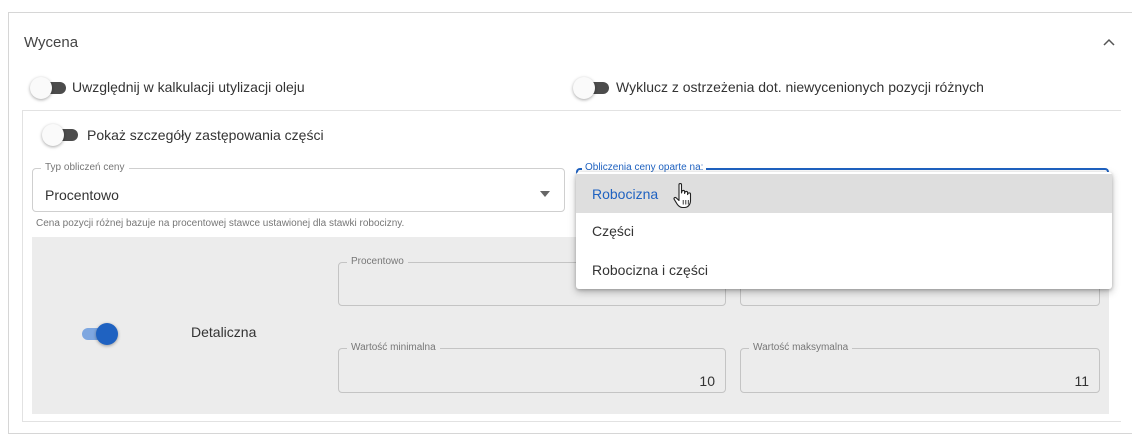 The width and height of the screenshot is (1132, 434). What do you see at coordinates (920, 367) in the screenshot?
I see `max-value-field: Wartość maksymalna 11` at bounding box center [920, 367].